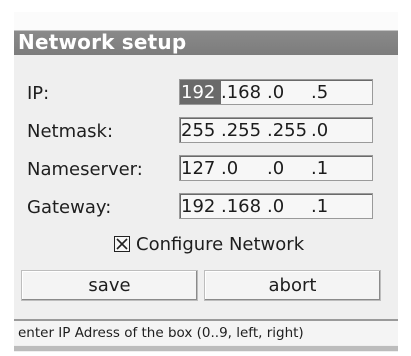 The height and width of the screenshot is (356, 411). Describe the element at coordinates (331, 206) in the screenshot. I see `gateway-octet-4: .1` at that location.